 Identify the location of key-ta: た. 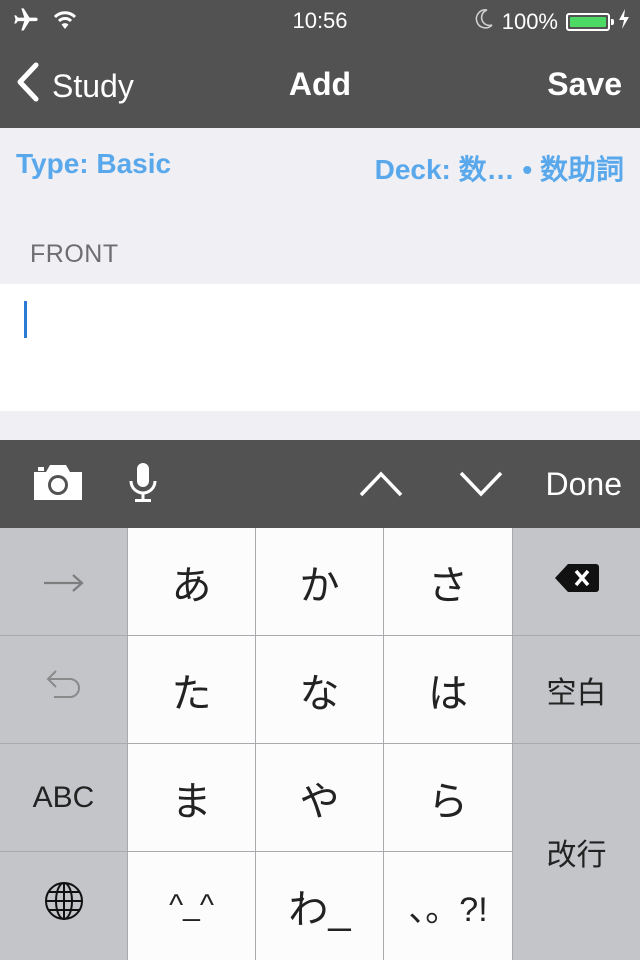
(192, 690).